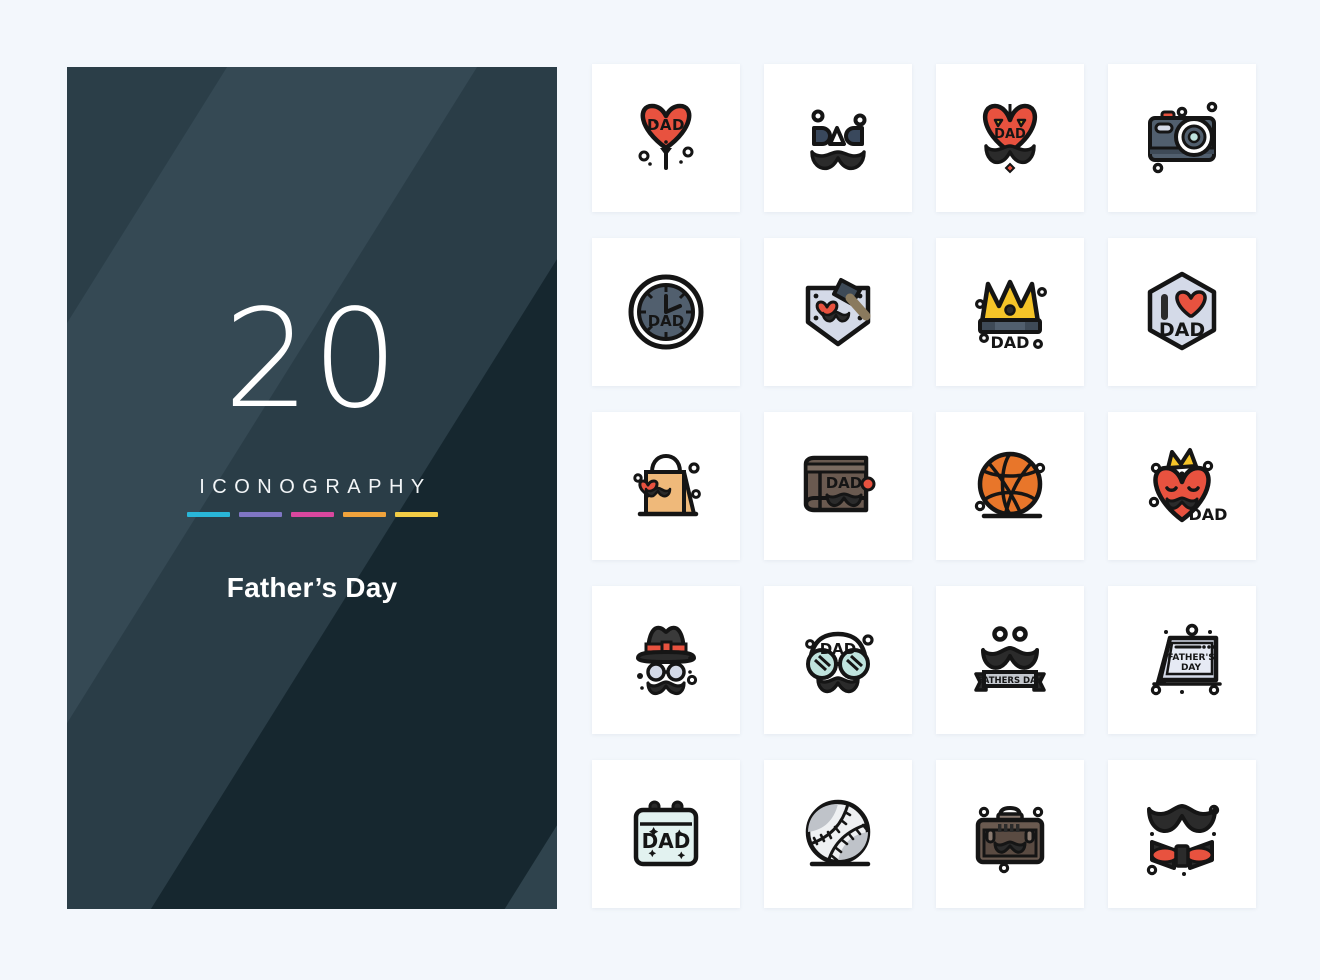 Image resolution: width=1320 pixels, height=980 pixels. I want to click on dad-book-icon: DAD, so click(839, 484).